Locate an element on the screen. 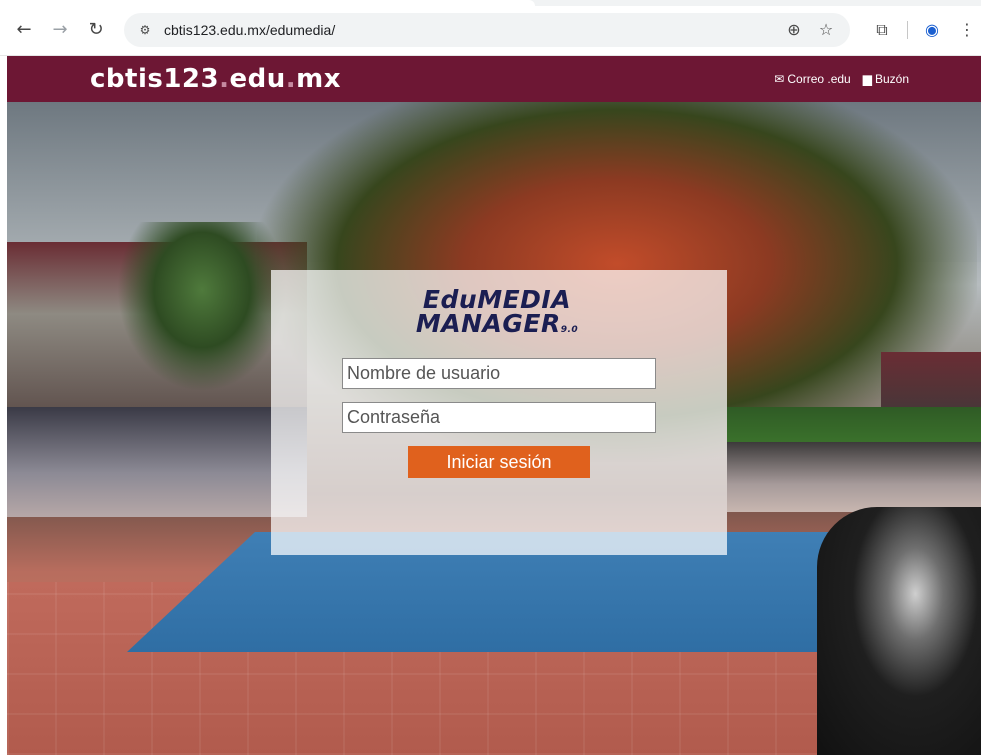 The width and height of the screenshot is (981, 755). site-logo: cbtis123.edu.mx is located at coordinates (215, 79).